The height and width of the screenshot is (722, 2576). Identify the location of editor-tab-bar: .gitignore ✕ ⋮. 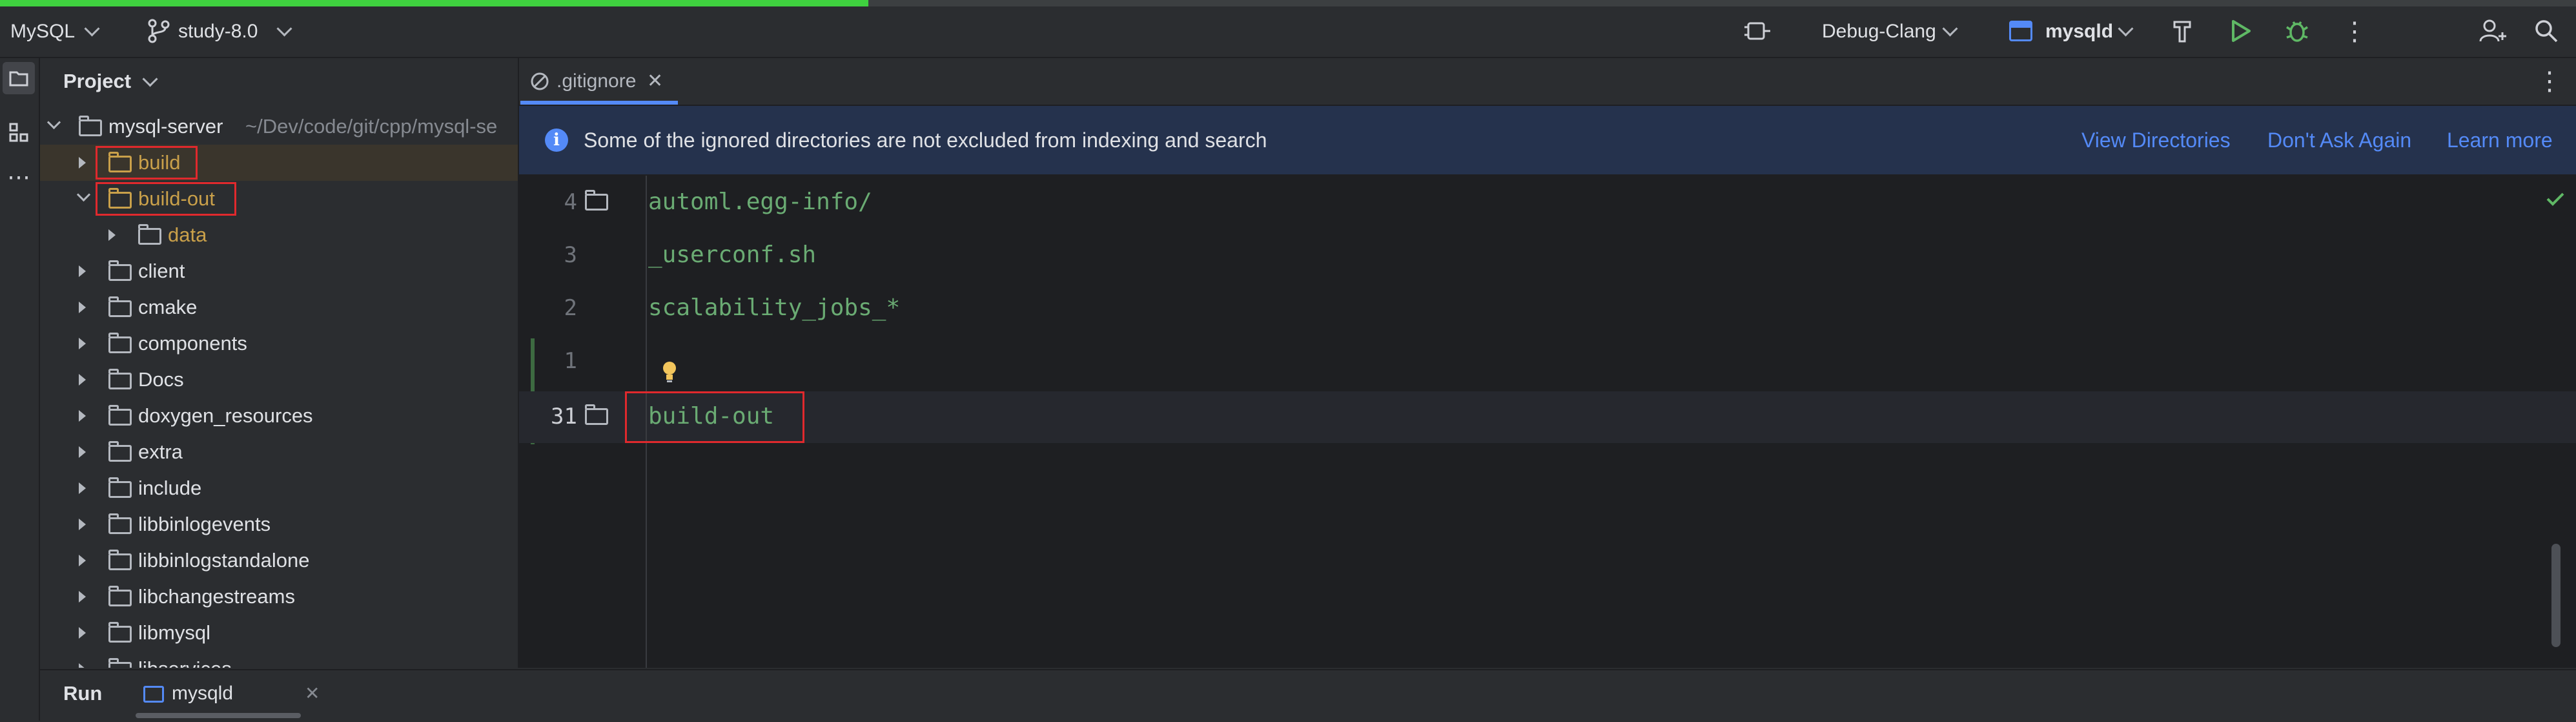
(1548, 82).